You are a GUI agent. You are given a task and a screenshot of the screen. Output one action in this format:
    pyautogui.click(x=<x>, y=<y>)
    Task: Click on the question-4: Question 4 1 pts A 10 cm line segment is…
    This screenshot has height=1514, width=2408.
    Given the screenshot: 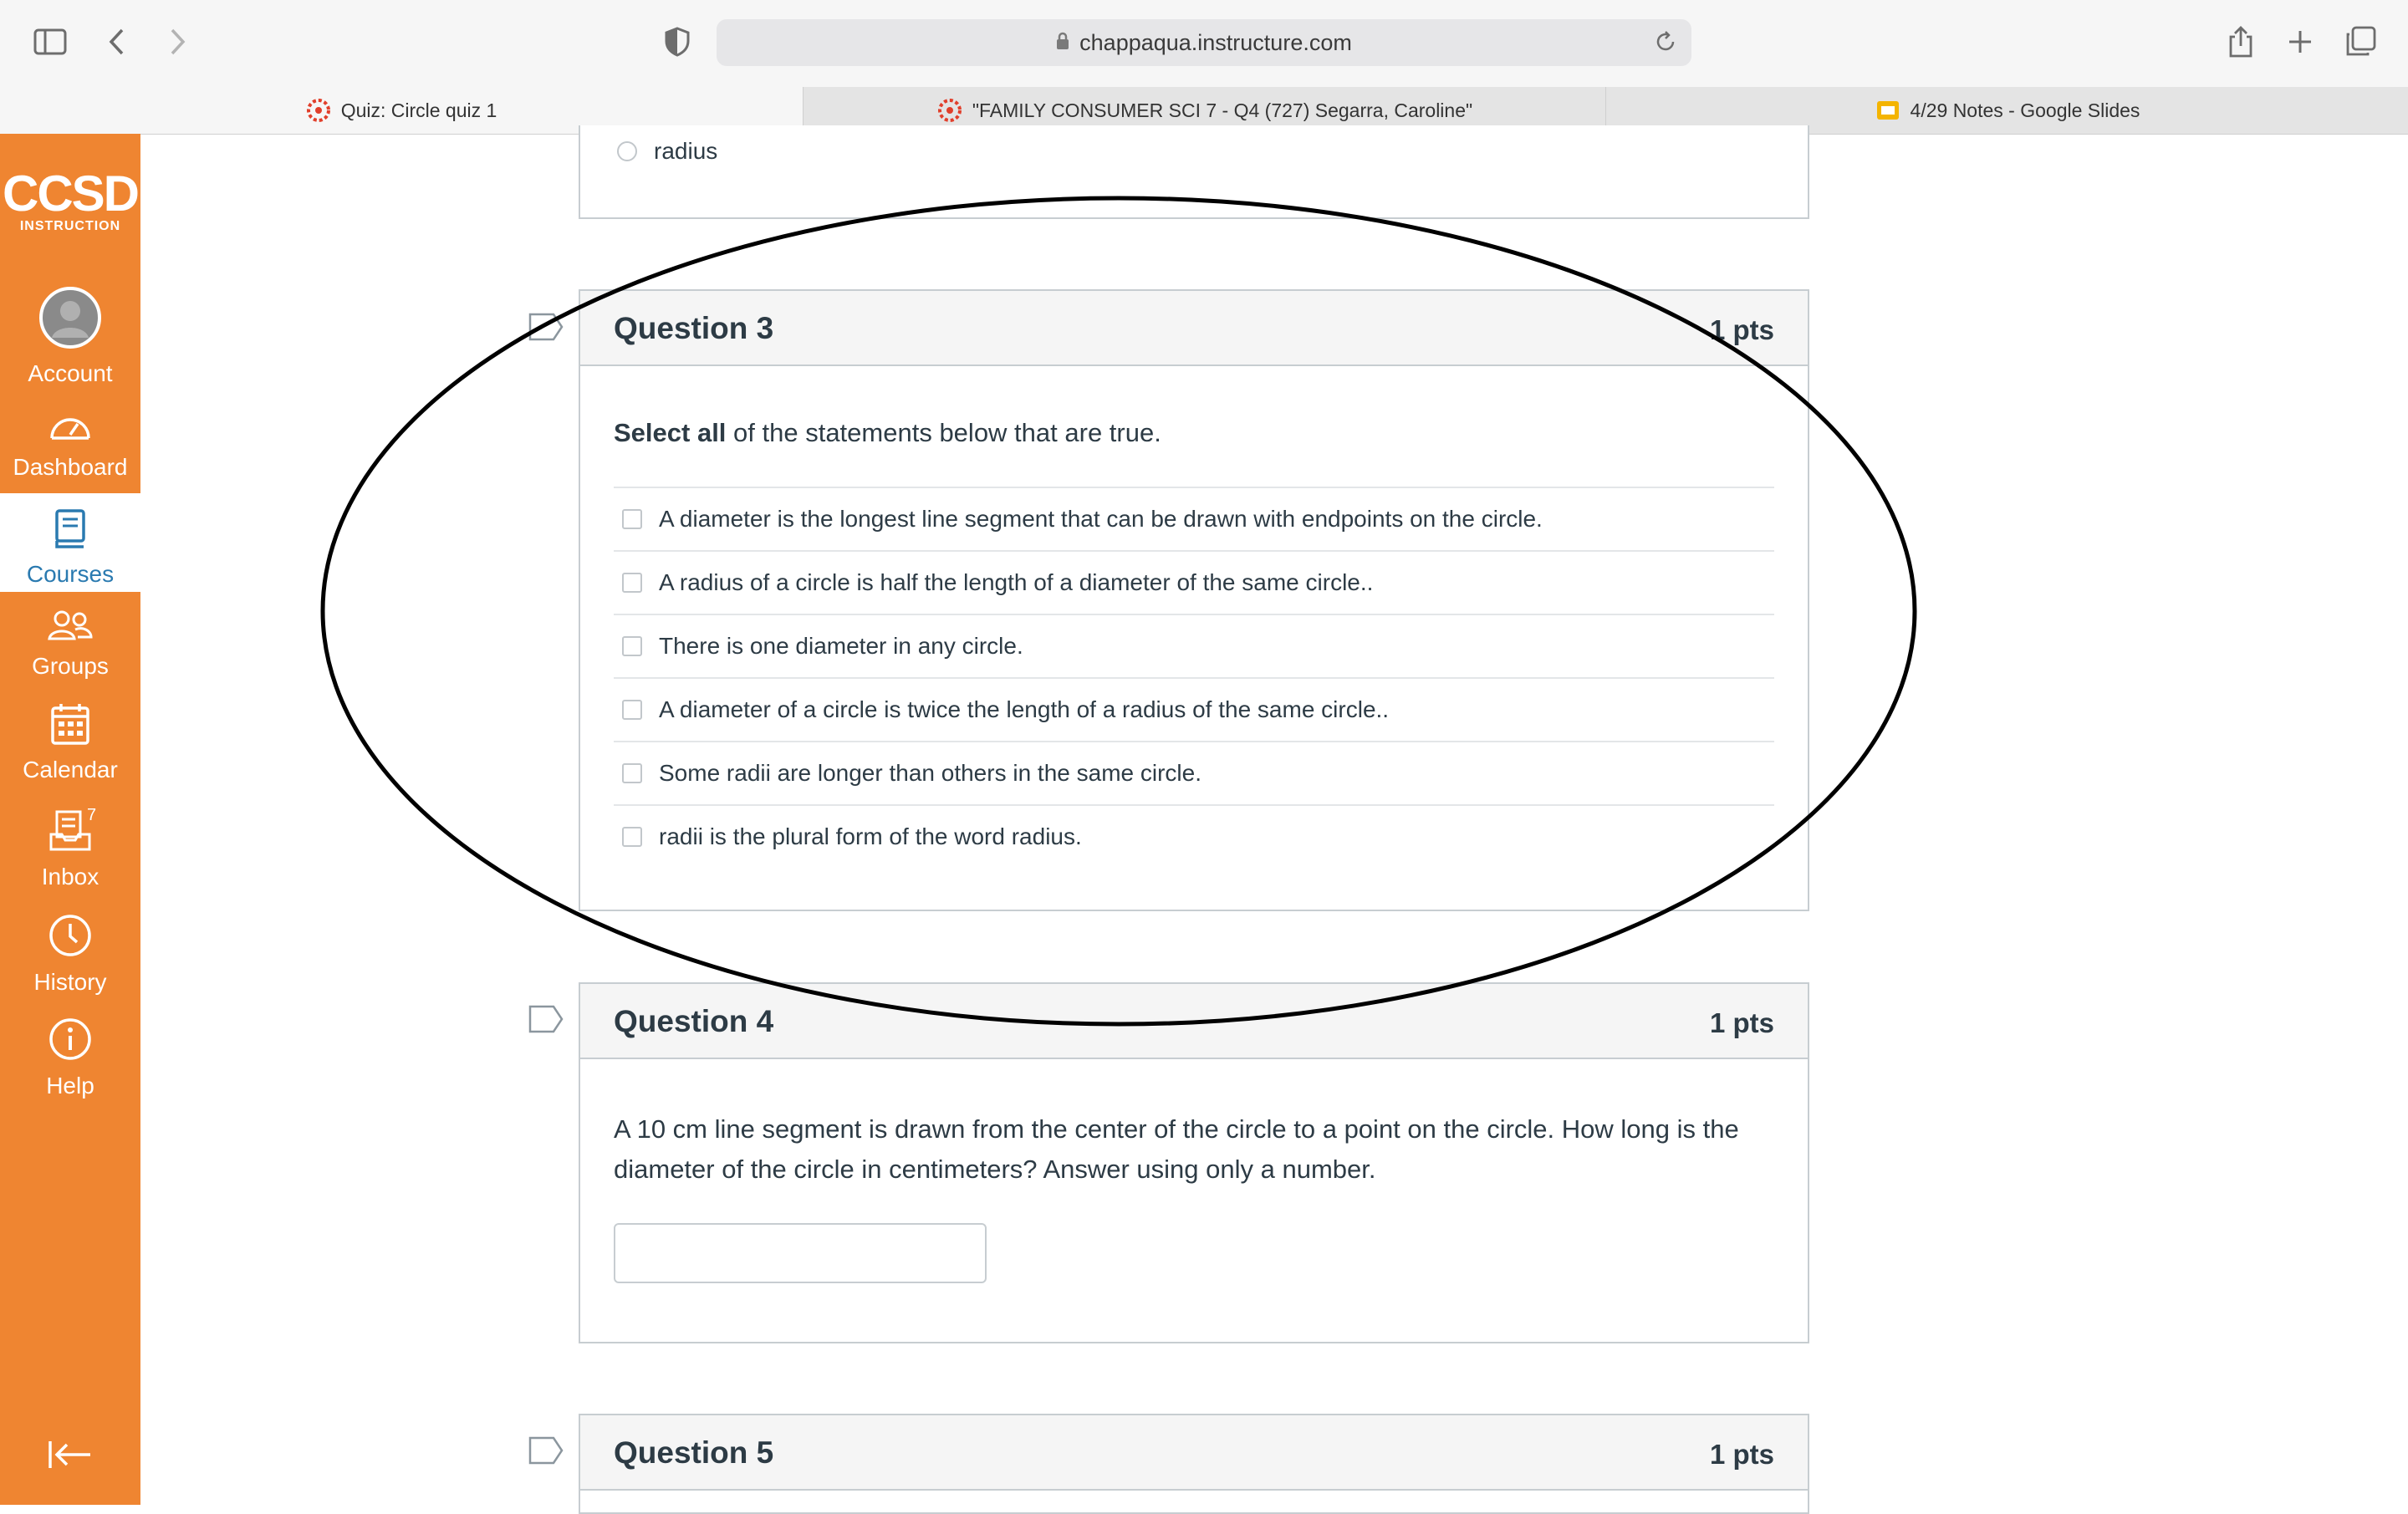 What is the action you would take?
    pyautogui.click(x=1194, y=1162)
    